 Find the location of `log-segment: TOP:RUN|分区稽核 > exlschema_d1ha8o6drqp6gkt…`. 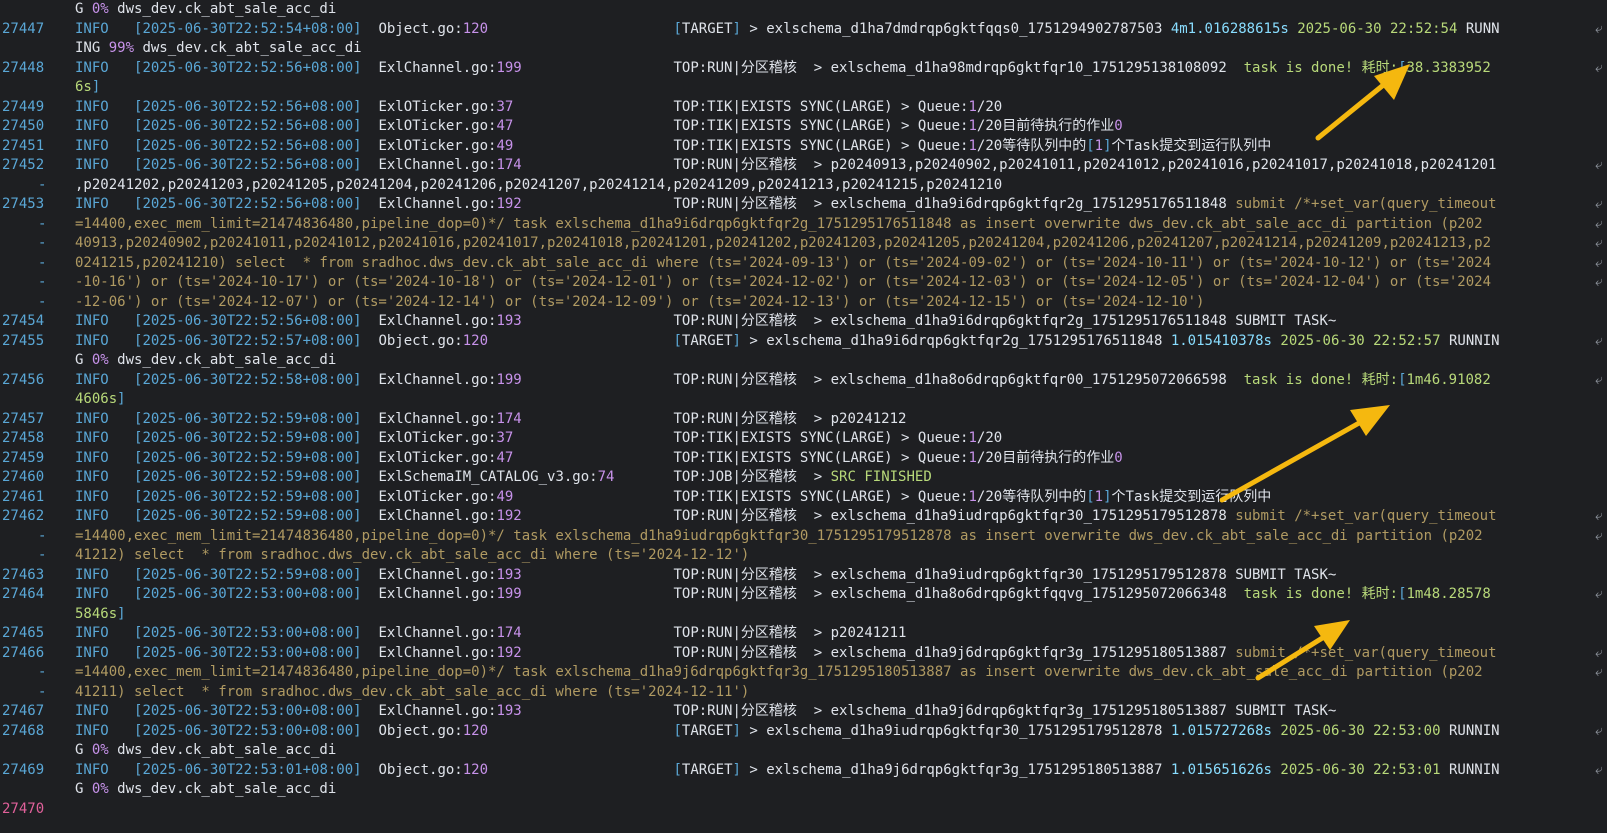

log-segment: TOP:RUN|分区稽核 > exlschema_d1ha8o6drqp6gkt… is located at coordinates (882, 379).